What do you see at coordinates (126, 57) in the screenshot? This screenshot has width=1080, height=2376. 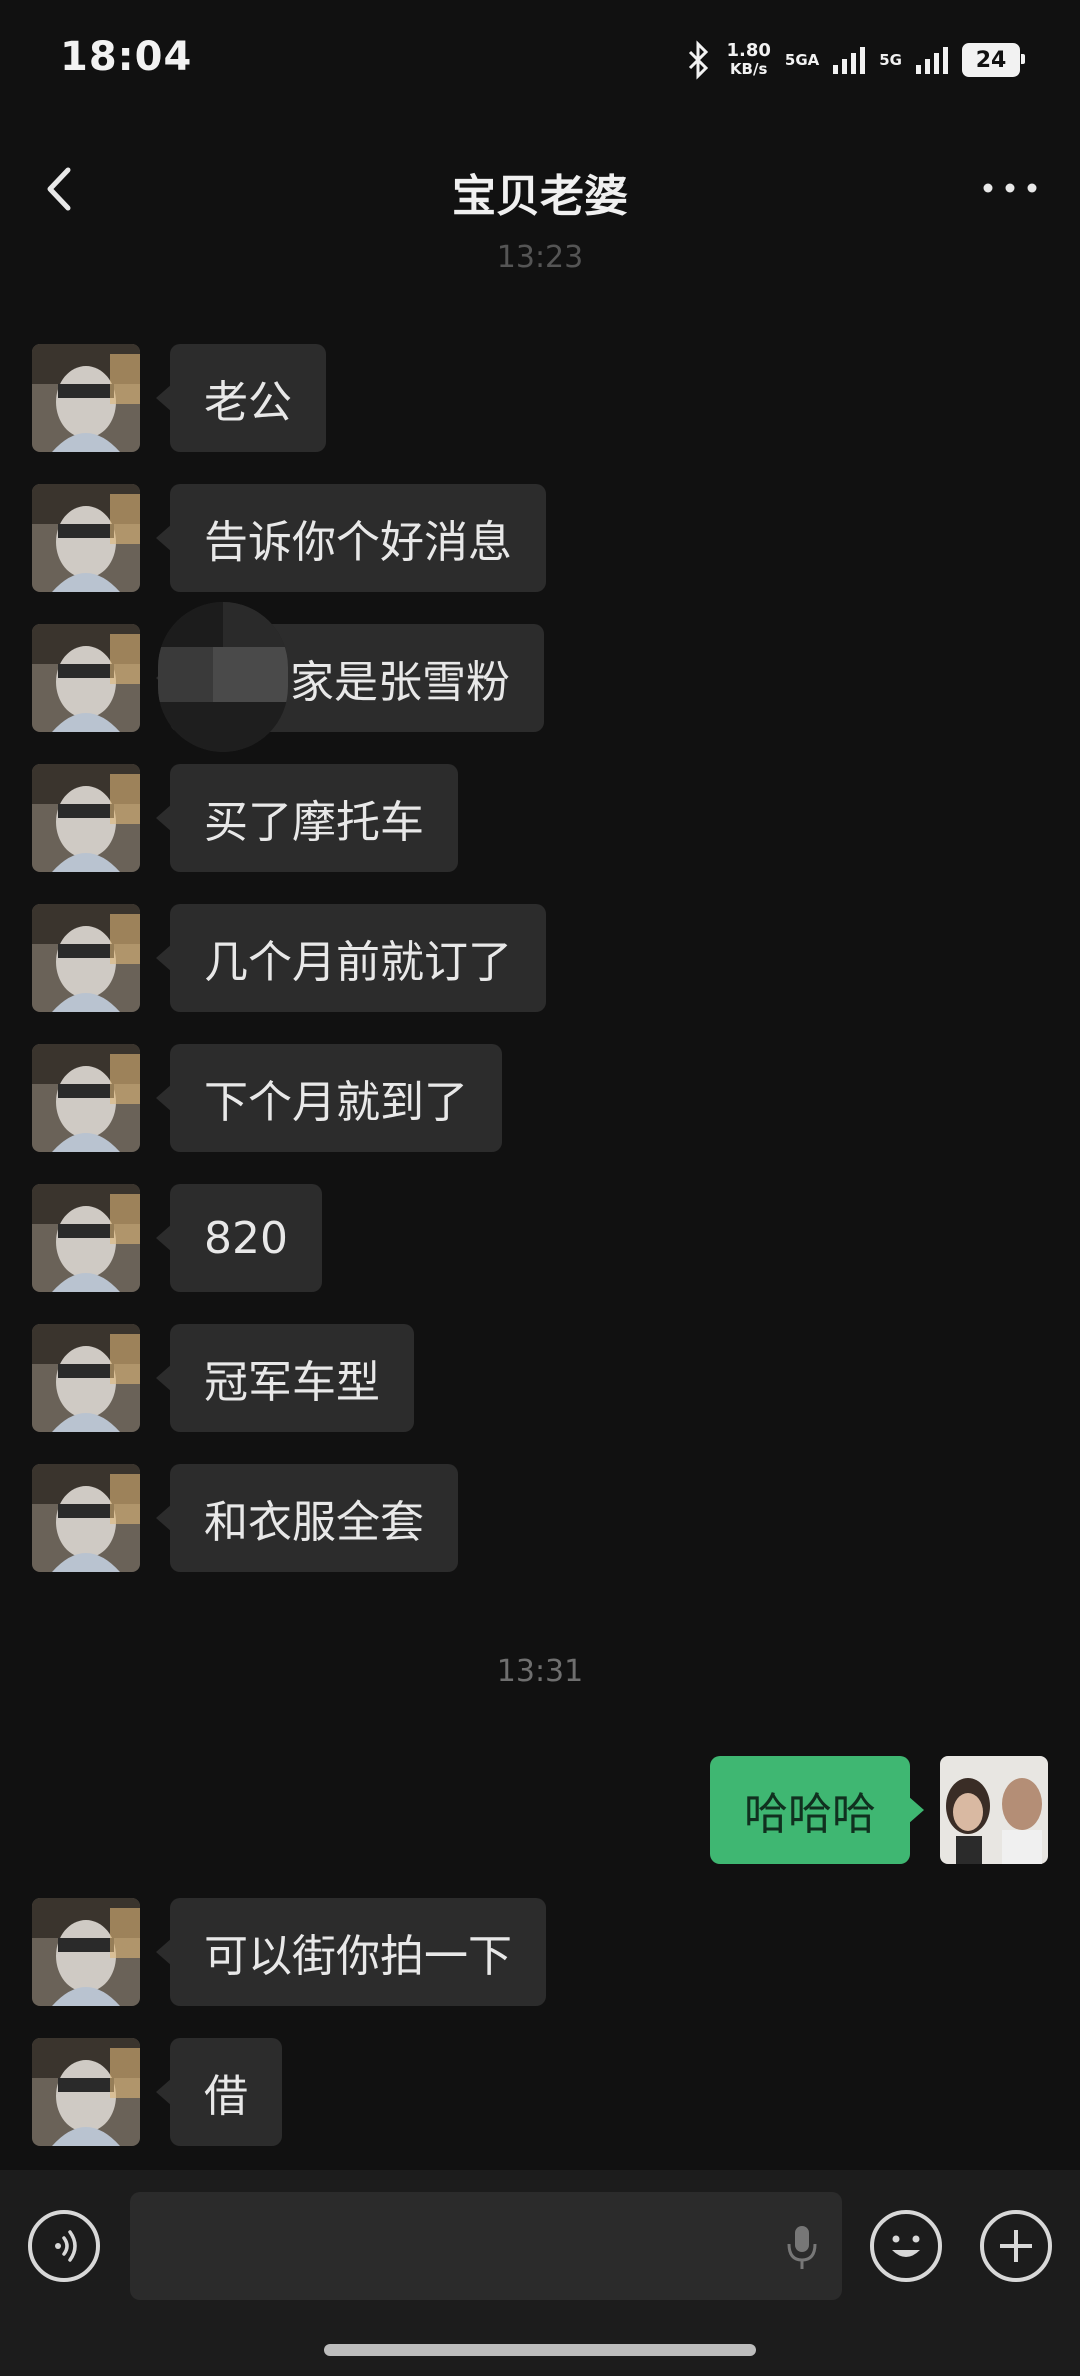 I see `status-time: 18:04` at bounding box center [126, 57].